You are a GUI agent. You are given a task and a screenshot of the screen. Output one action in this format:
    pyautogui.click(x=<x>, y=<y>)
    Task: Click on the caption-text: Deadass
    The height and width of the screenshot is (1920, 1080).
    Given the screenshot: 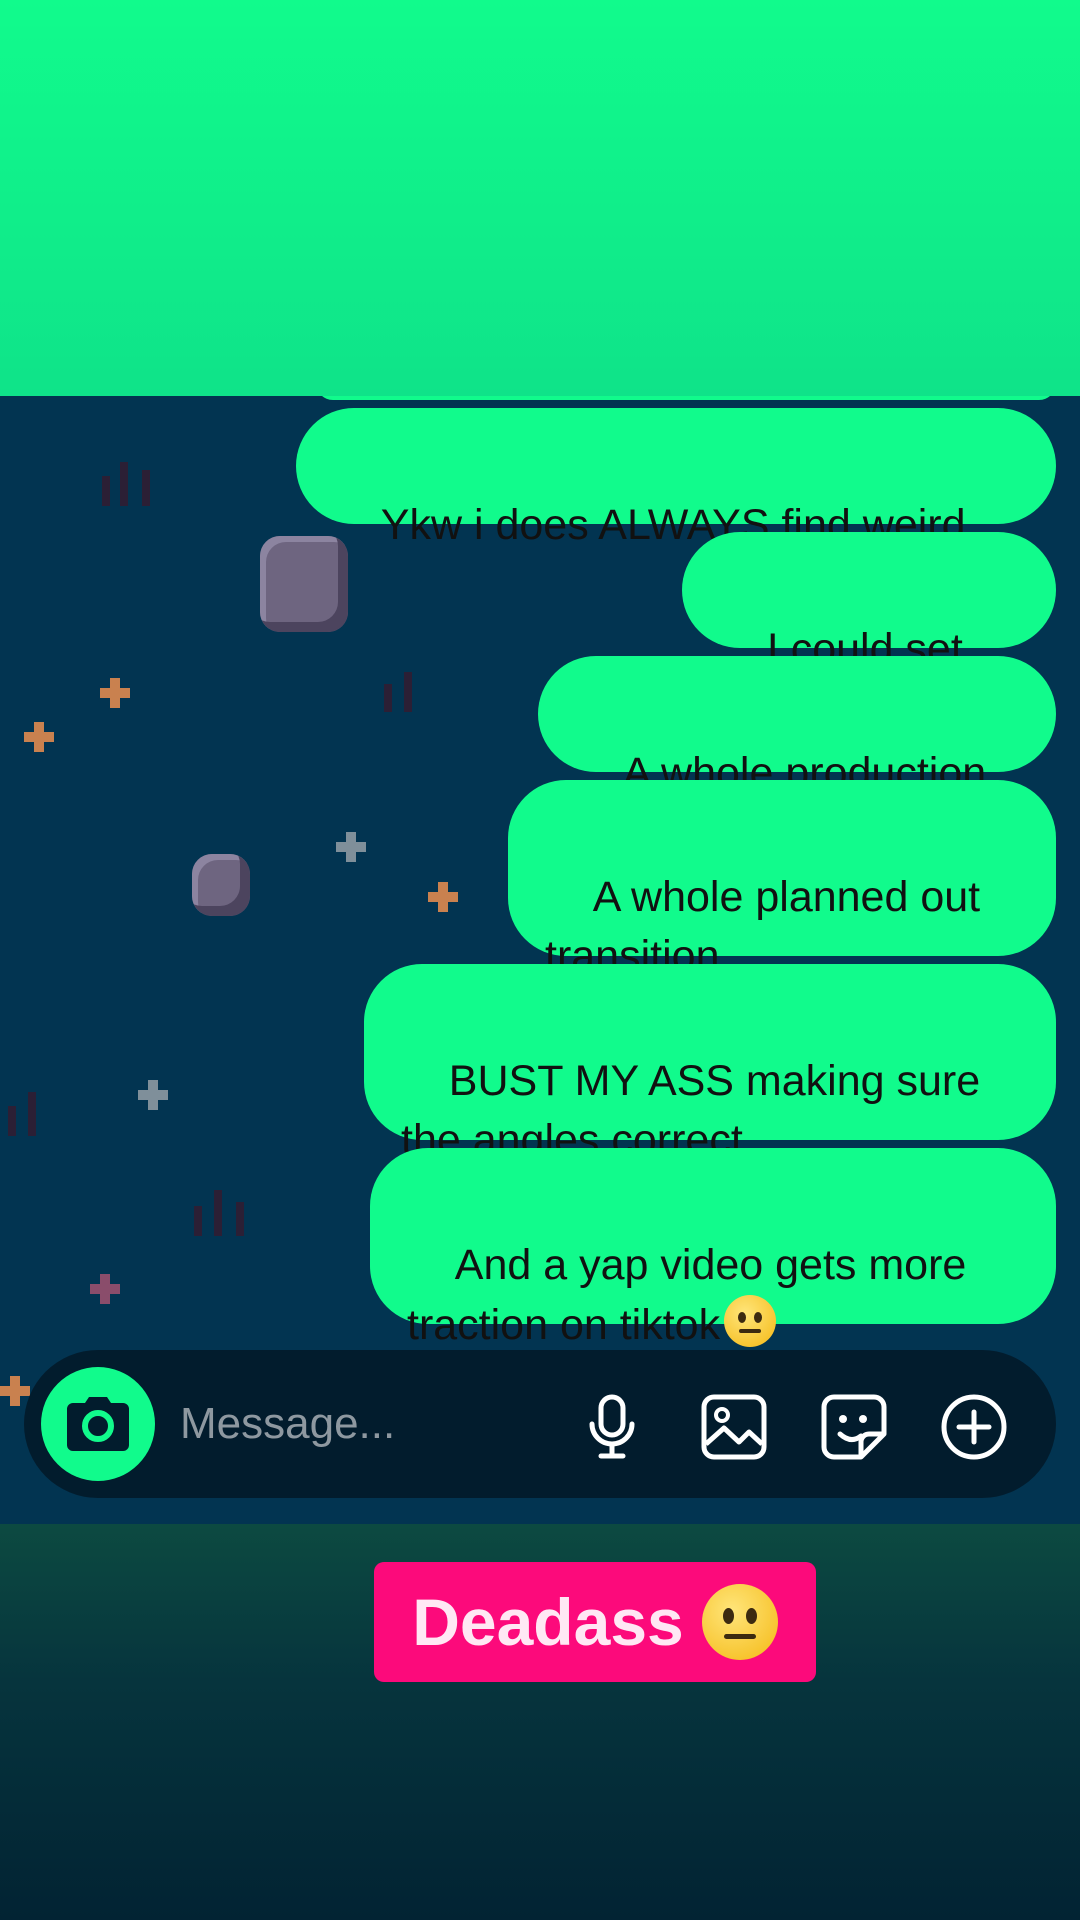 What is the action you would take?
    pyautogui.click(x=548, y=1622)
    